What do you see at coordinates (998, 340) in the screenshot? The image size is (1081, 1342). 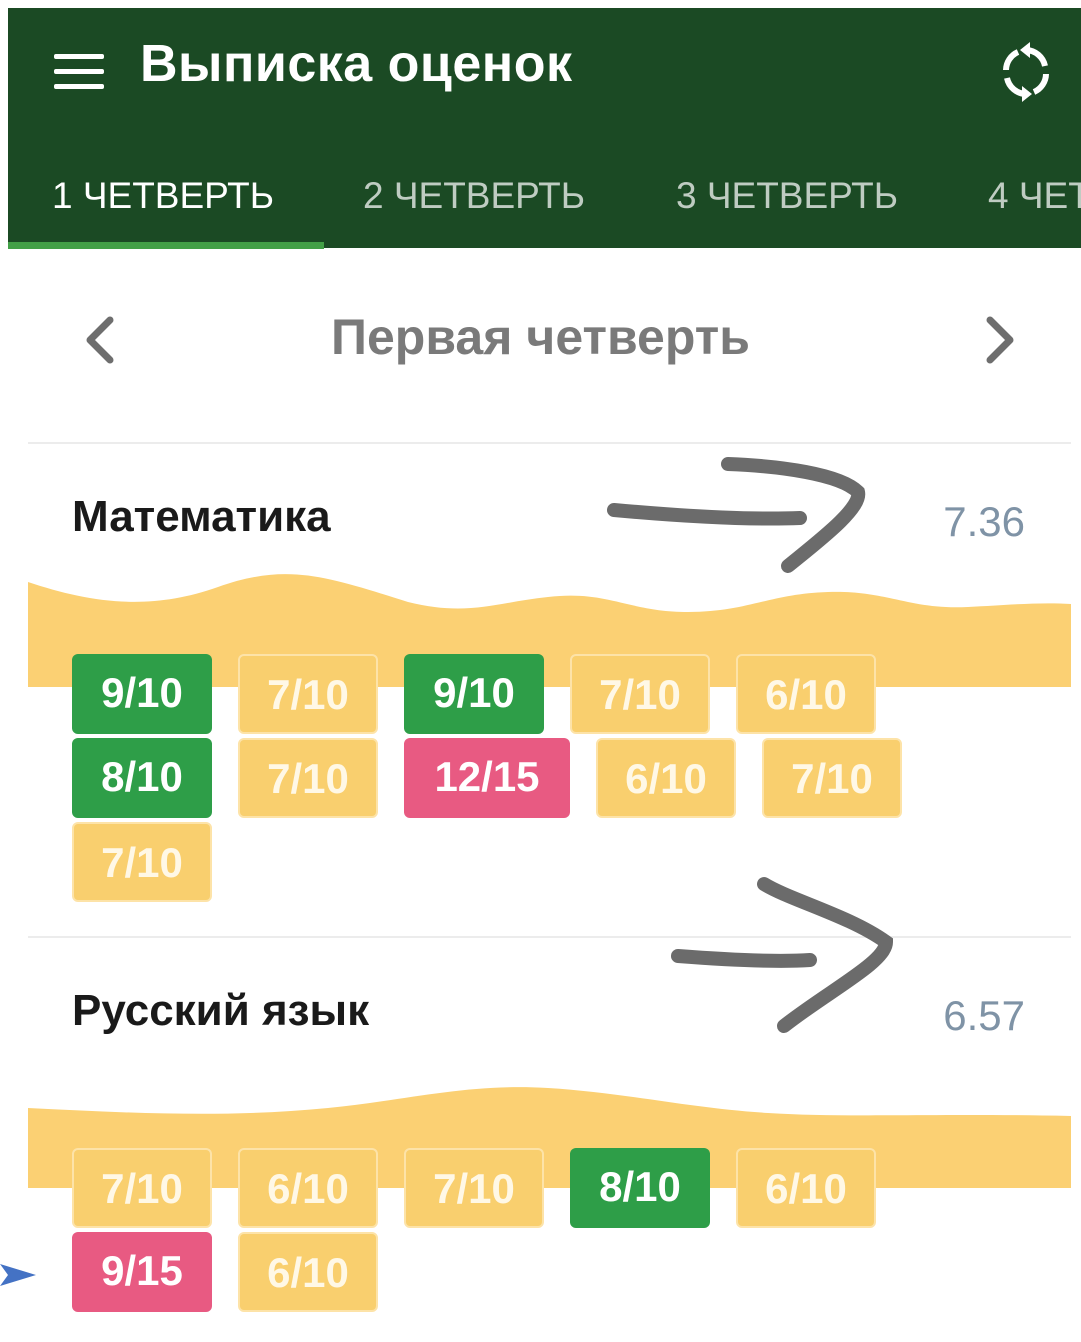 I see `chevron-right-icon` at bounding box center [998, 340].